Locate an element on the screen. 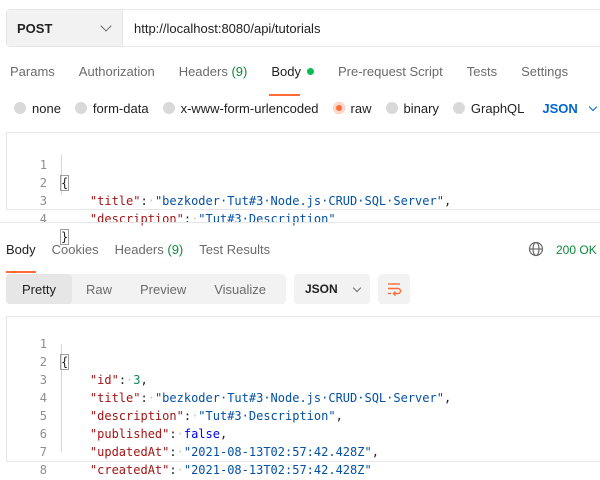 This screenshot has width=600, height=480. body-modified-dot is located at coordinates (310, 71).